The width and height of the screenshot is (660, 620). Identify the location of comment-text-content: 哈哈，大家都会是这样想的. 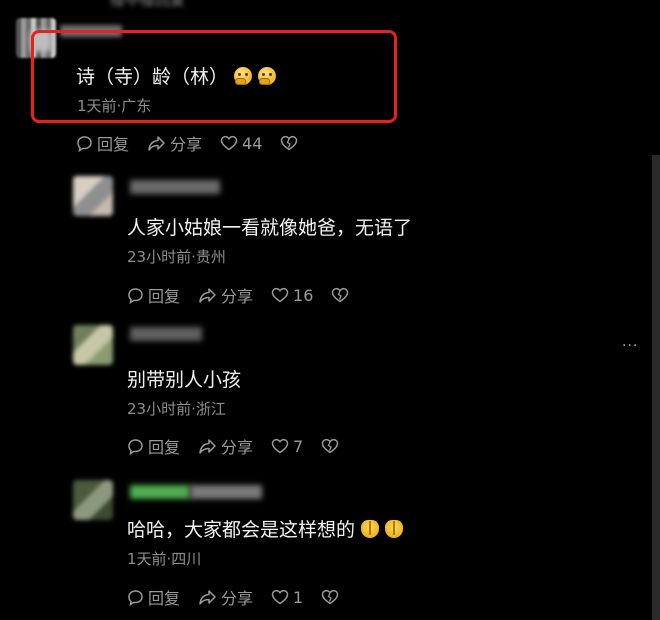
(241, 530).